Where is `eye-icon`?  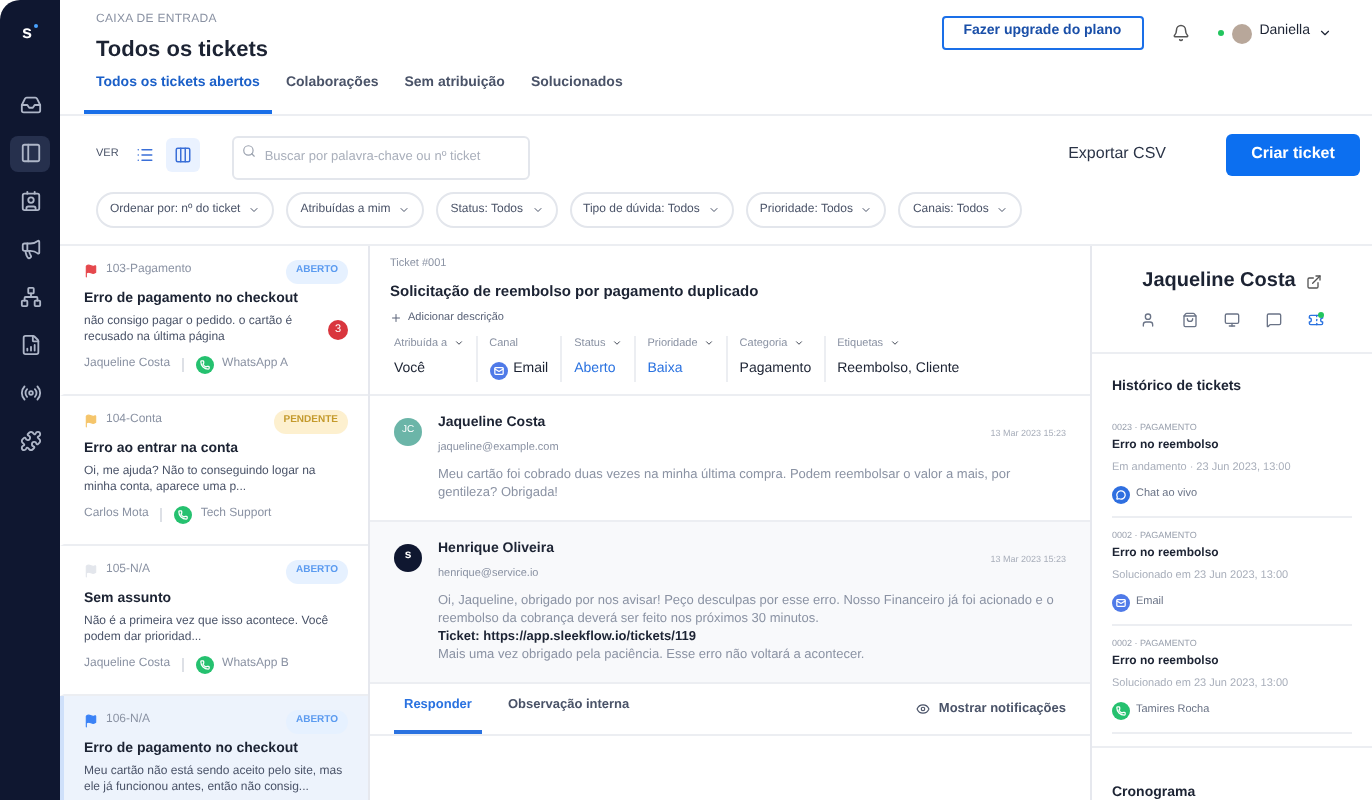
eye-icon is located at coordinates (923, 709).